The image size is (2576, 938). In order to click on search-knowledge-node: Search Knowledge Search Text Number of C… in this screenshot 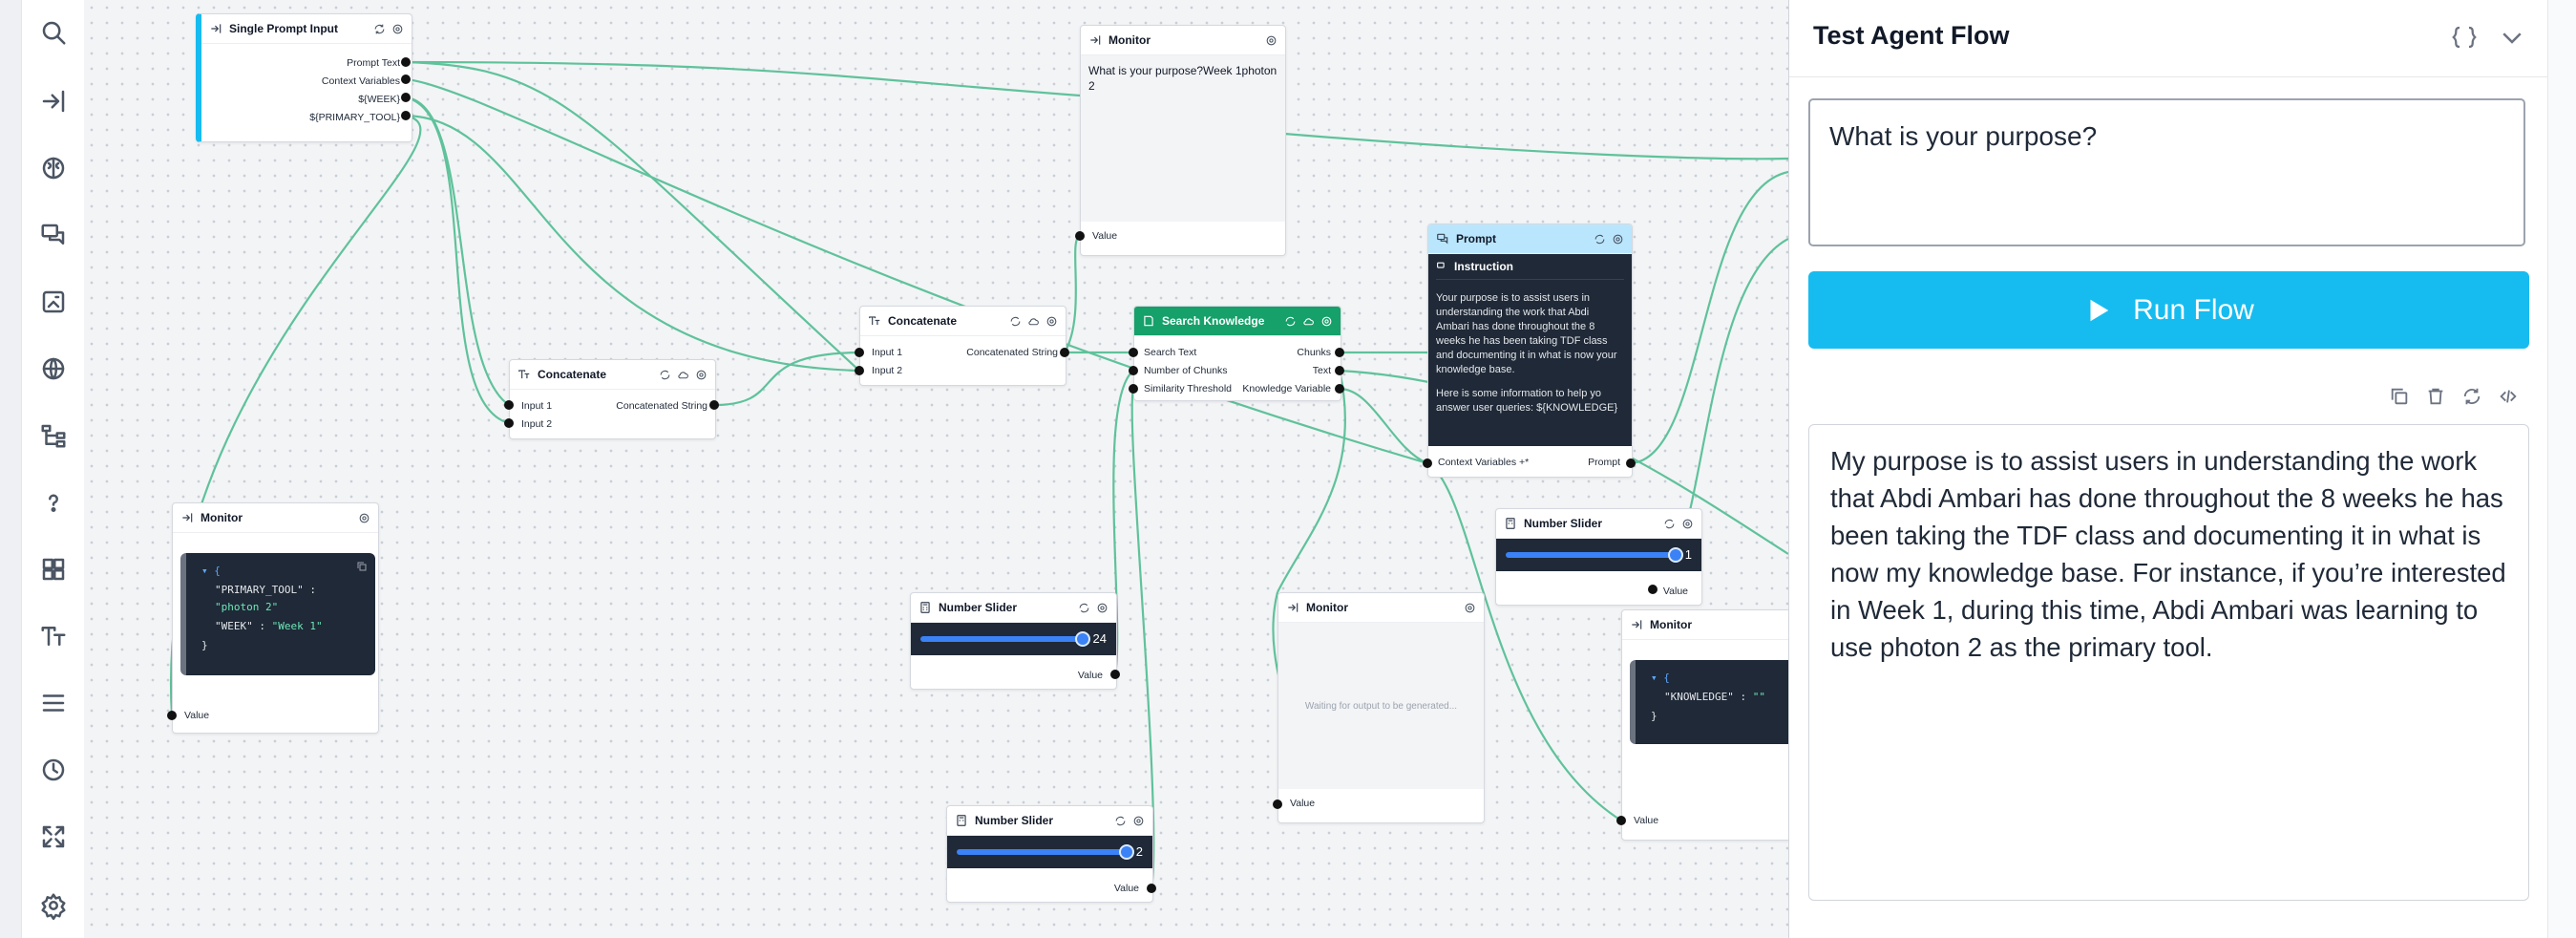, I will do `click(1237, 353)`.